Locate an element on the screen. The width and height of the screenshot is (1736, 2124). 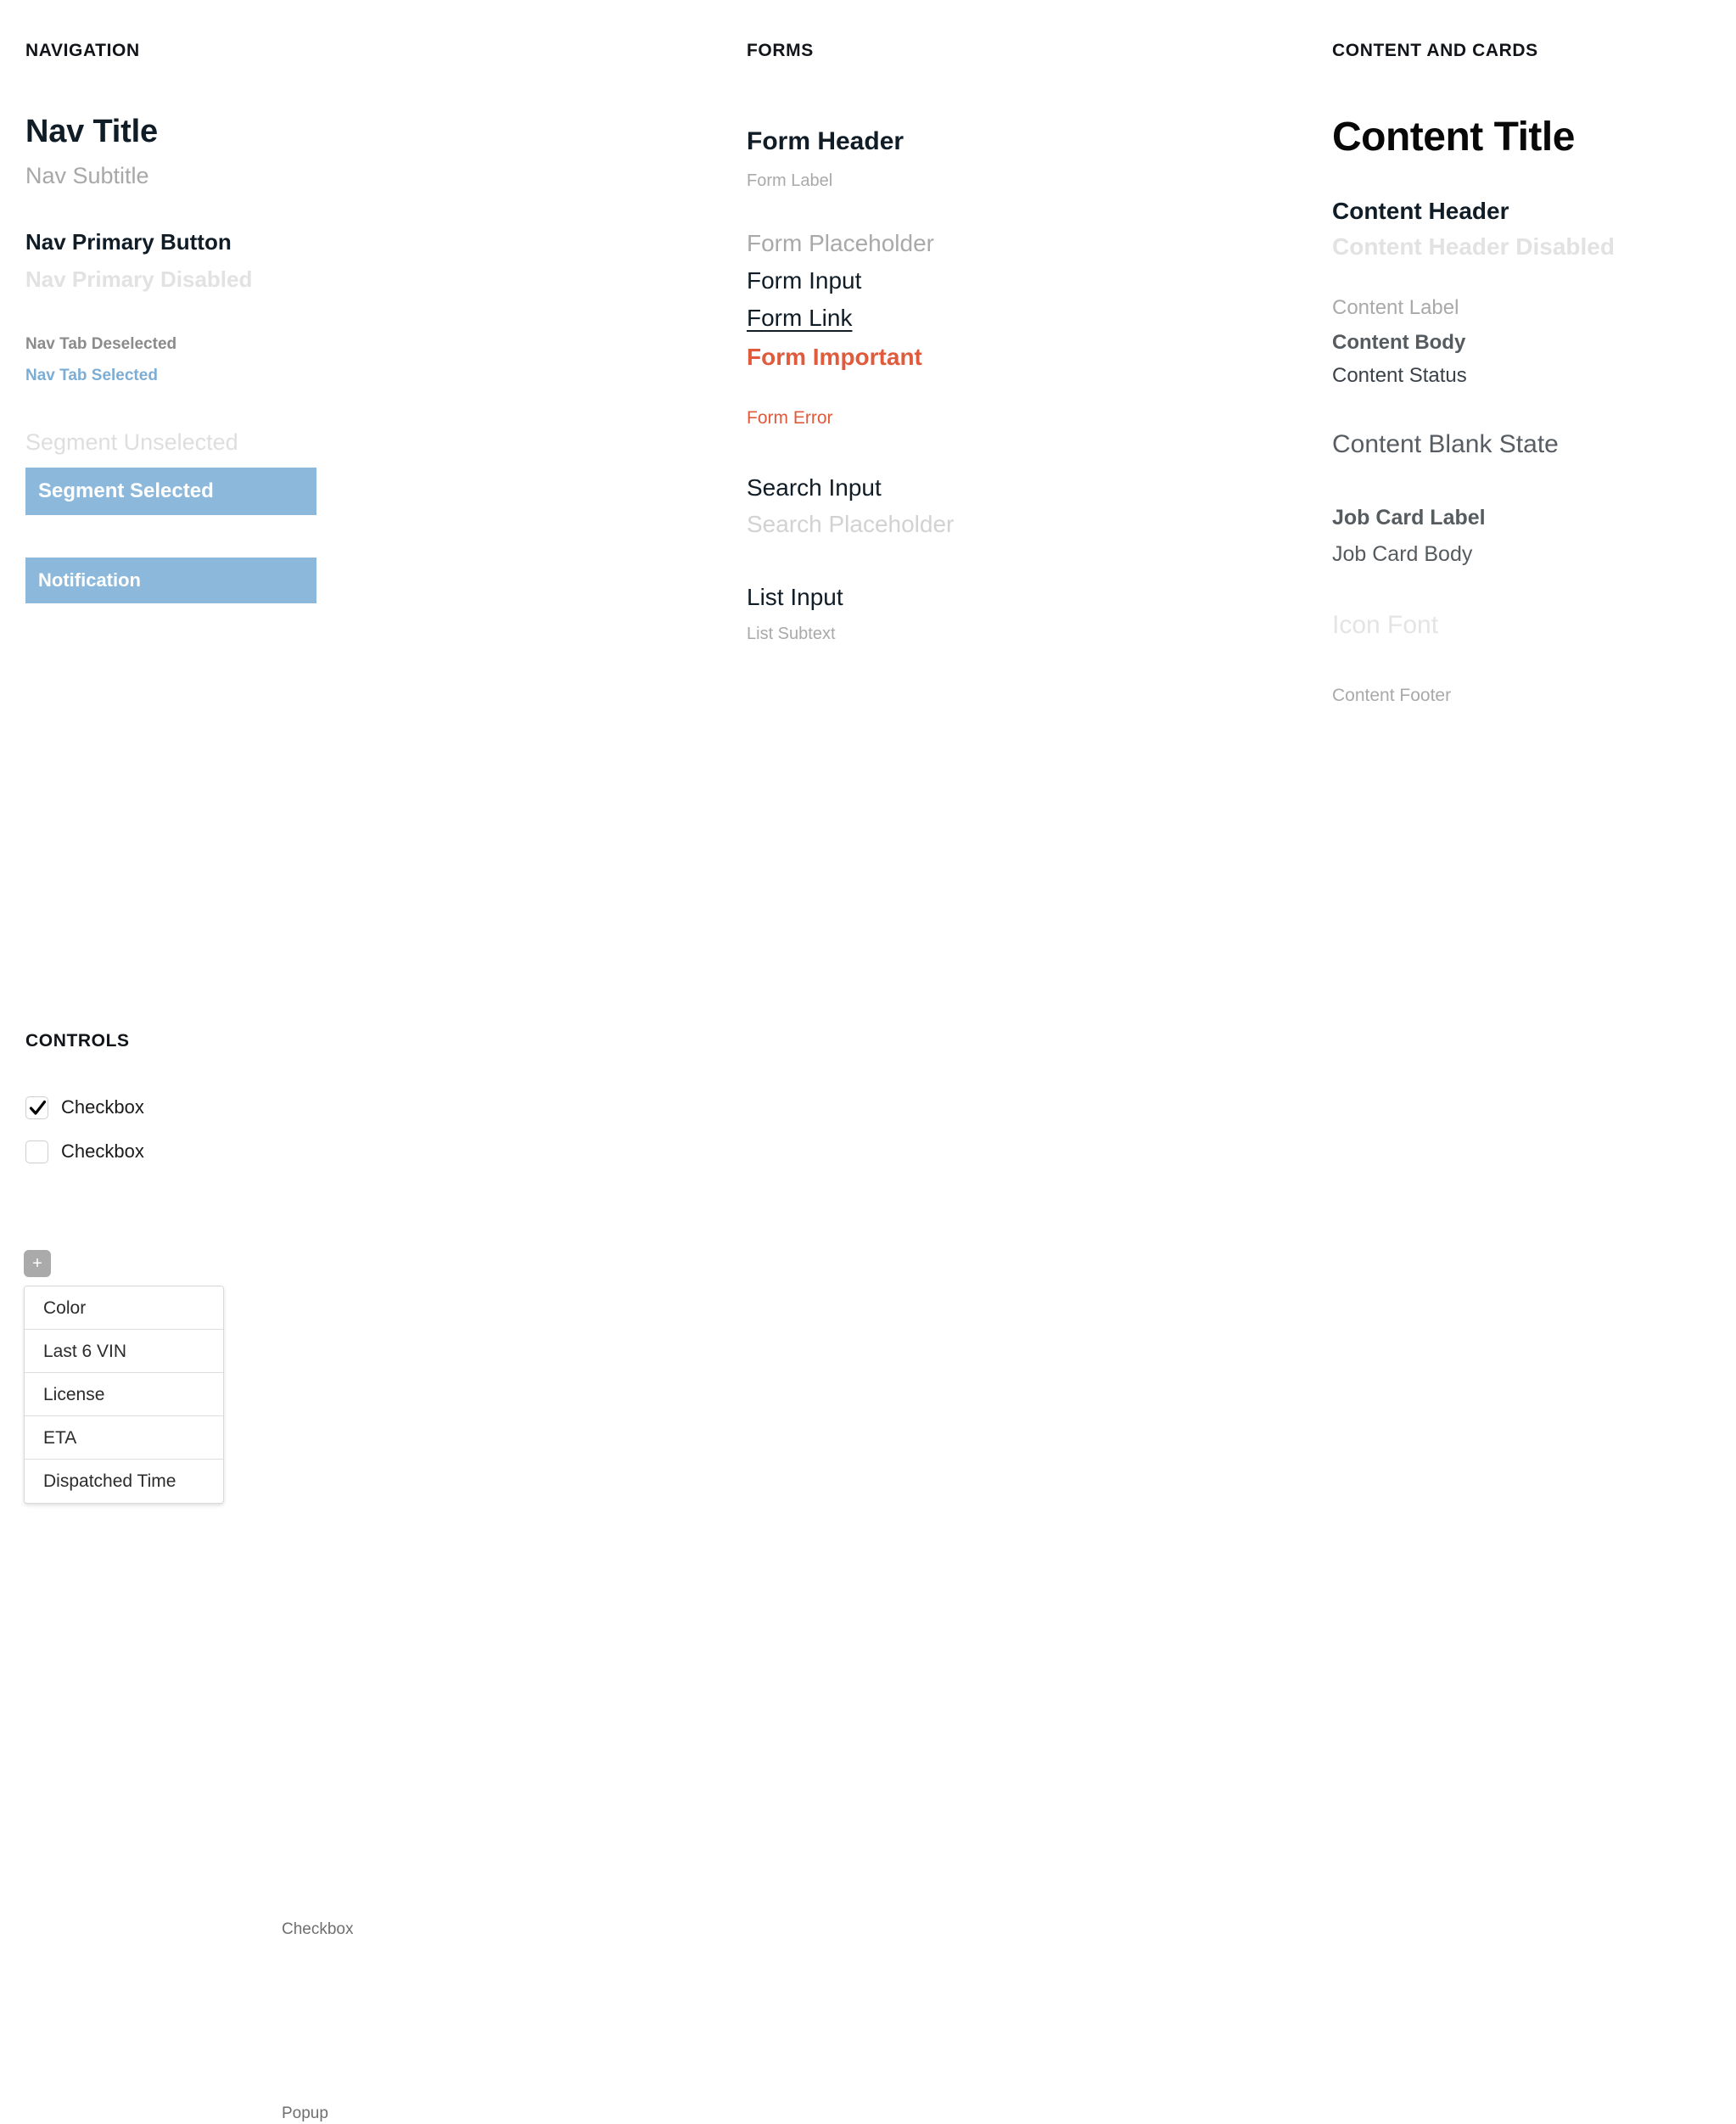
notification-banner: Notification is located at coordinates (171, 580).